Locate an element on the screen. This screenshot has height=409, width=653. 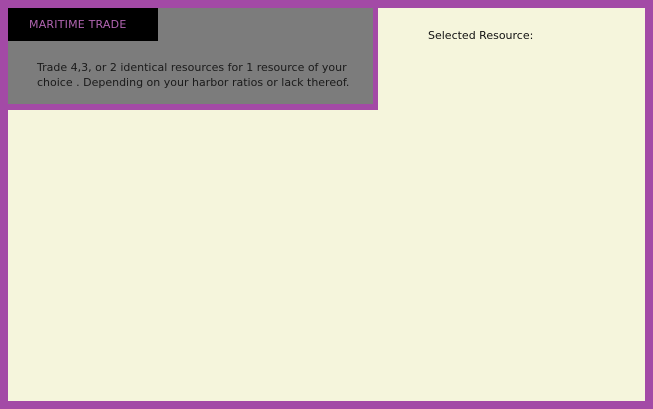
panel-title: MARITIME TRADE is located at coordinates (78, 24).